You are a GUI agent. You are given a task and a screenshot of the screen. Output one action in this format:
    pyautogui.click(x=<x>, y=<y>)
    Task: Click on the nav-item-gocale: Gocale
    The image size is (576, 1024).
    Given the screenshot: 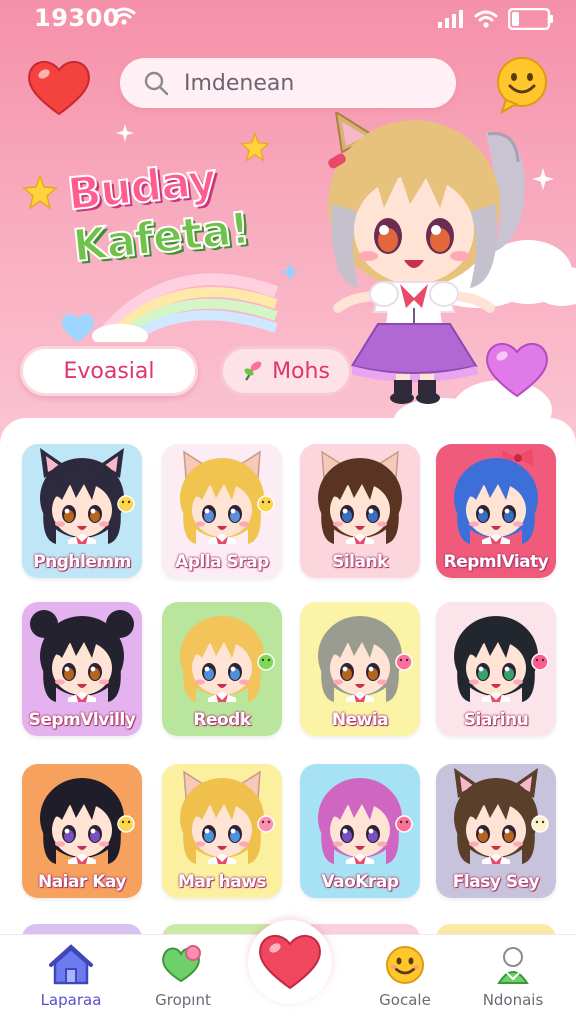 What is the action you would take?
    pyautogui.click(x=405, y=976)
    